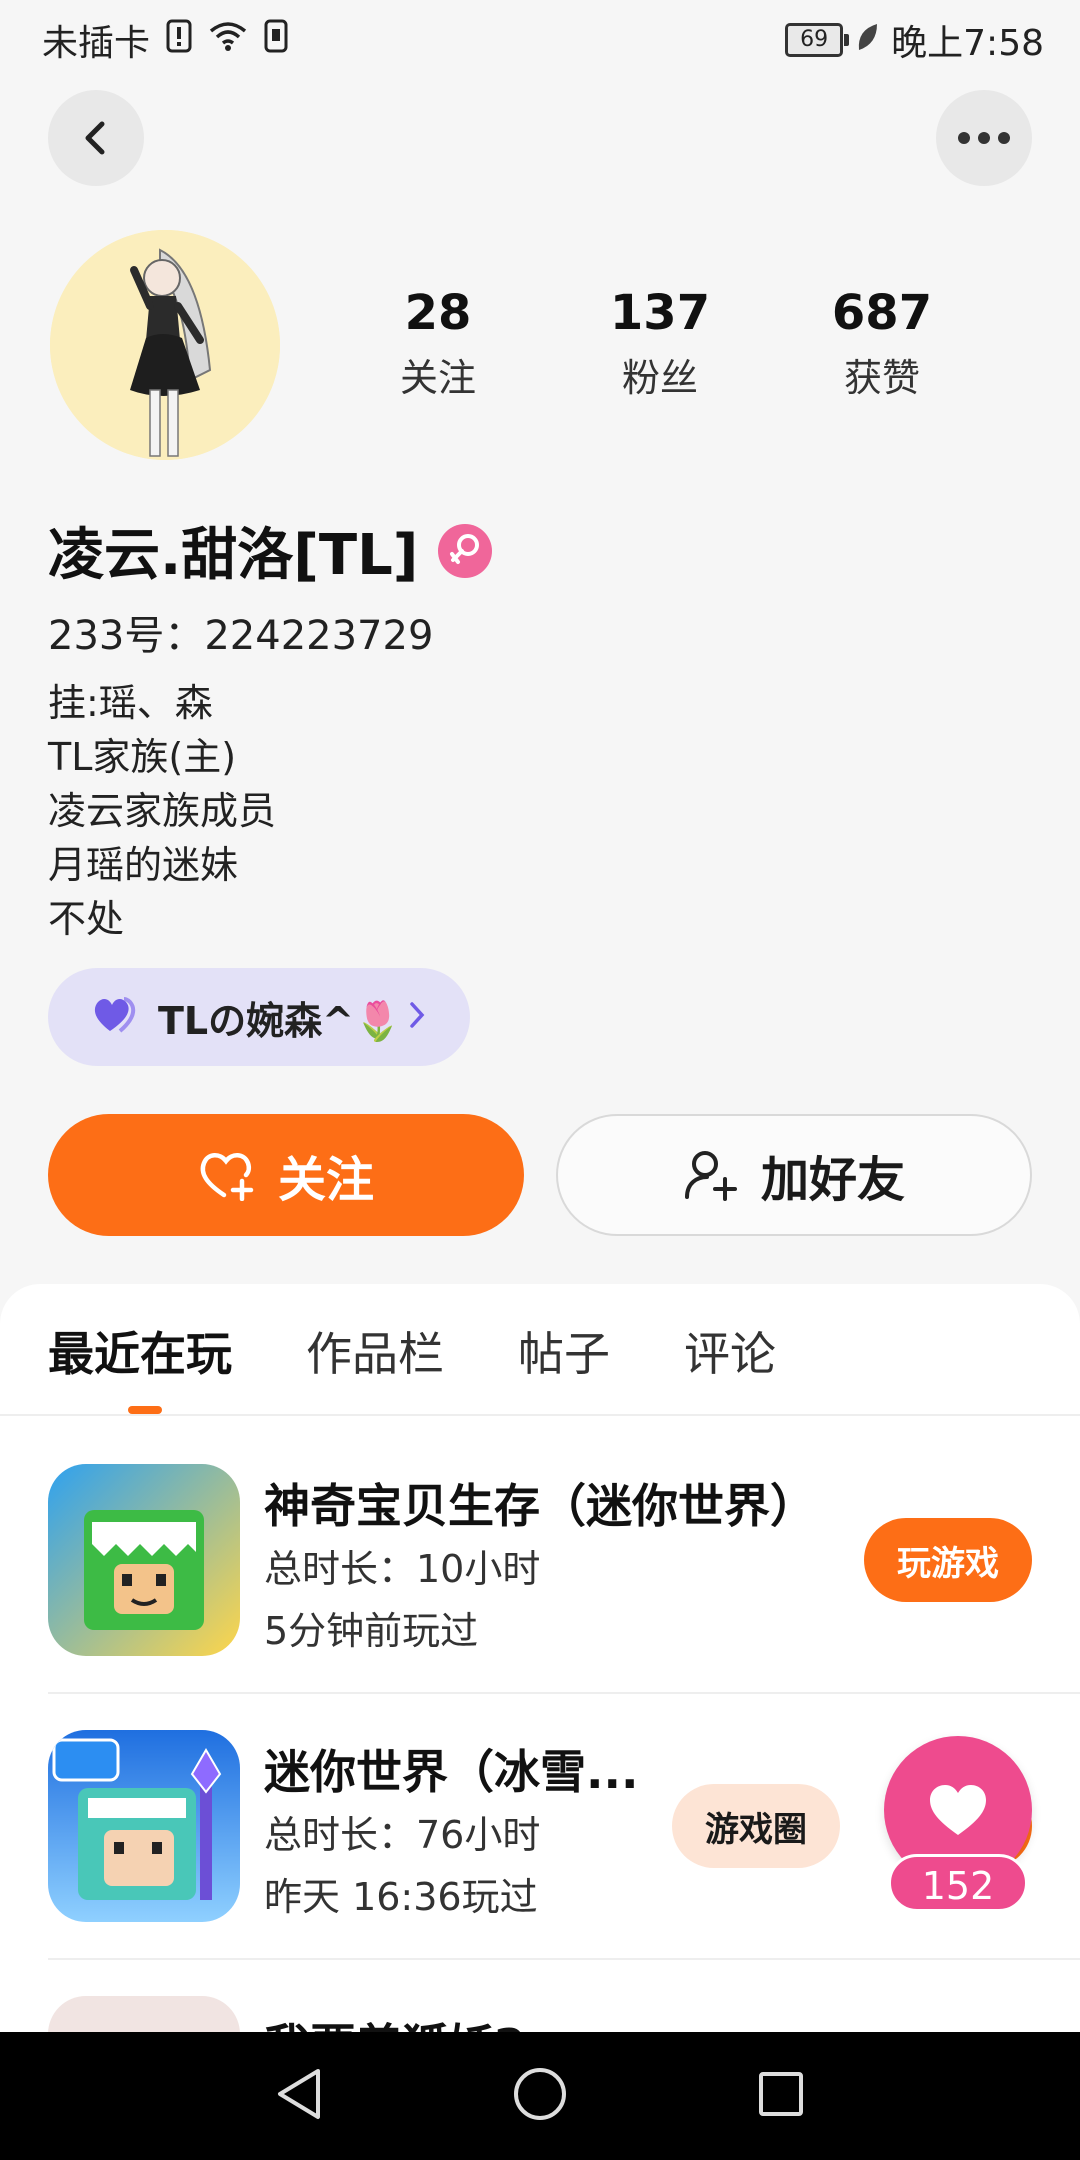 This screenshot has width=1080, height=2160. What do you see at coordinates (437, 378) in the screenshot?
I see `following-label: 关注` at bounding box center [437, 378].